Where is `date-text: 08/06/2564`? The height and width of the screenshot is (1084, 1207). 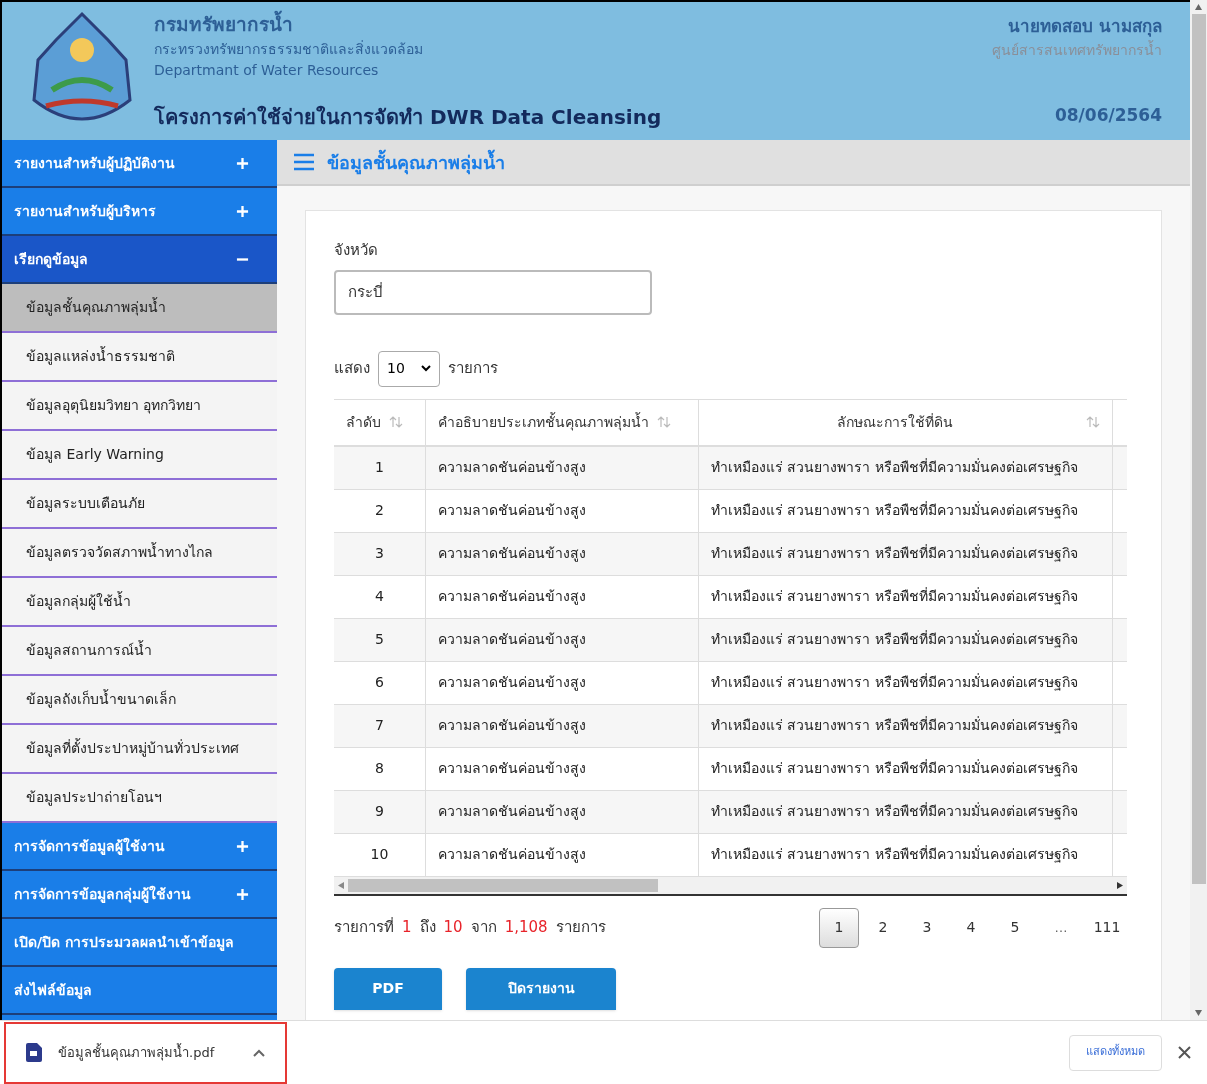
date-text: 08/06/2564 is located at coordinates (1108, 115).